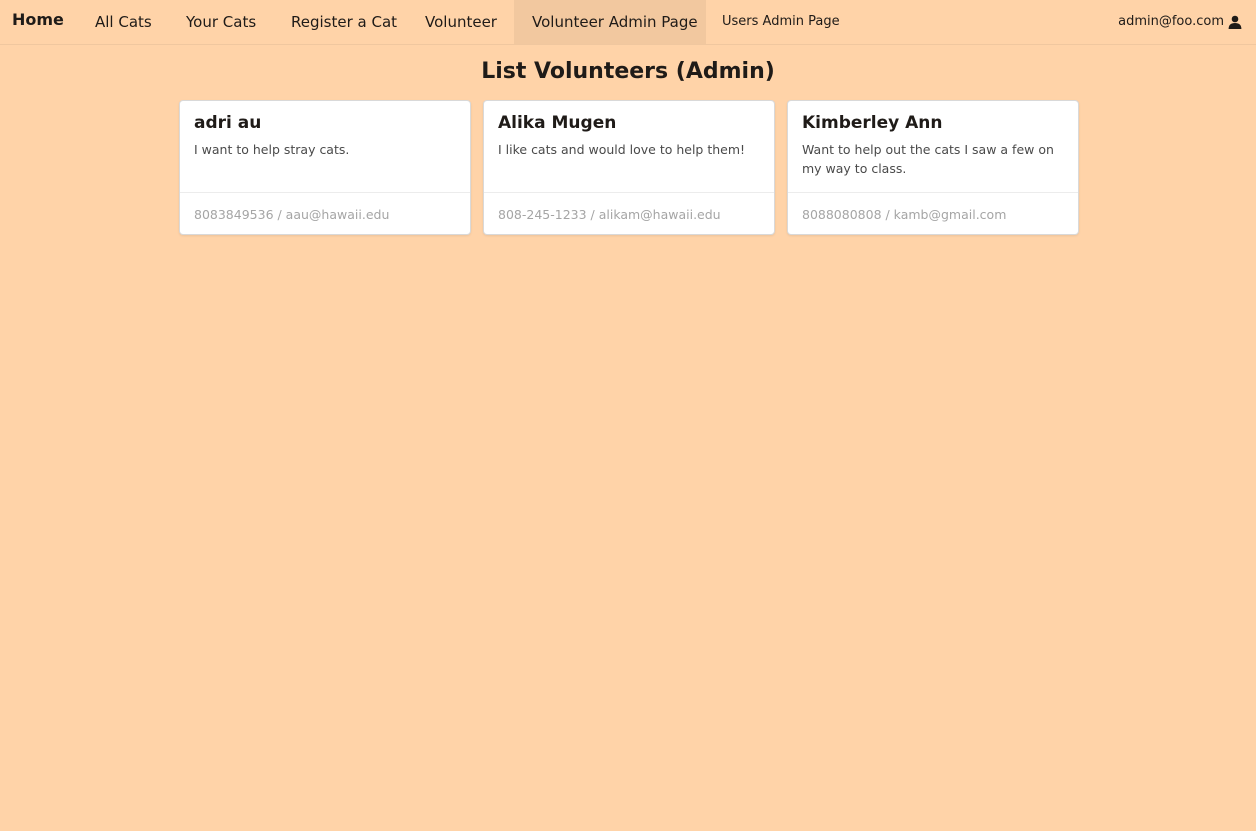 This screenshot has width=1256, height=831. What do you see at coordinates (904, 214) in the screenshot?
I see `volunteer-contact: 8088080808 / kamb@gmail.com` at bounding box center [904, 214].